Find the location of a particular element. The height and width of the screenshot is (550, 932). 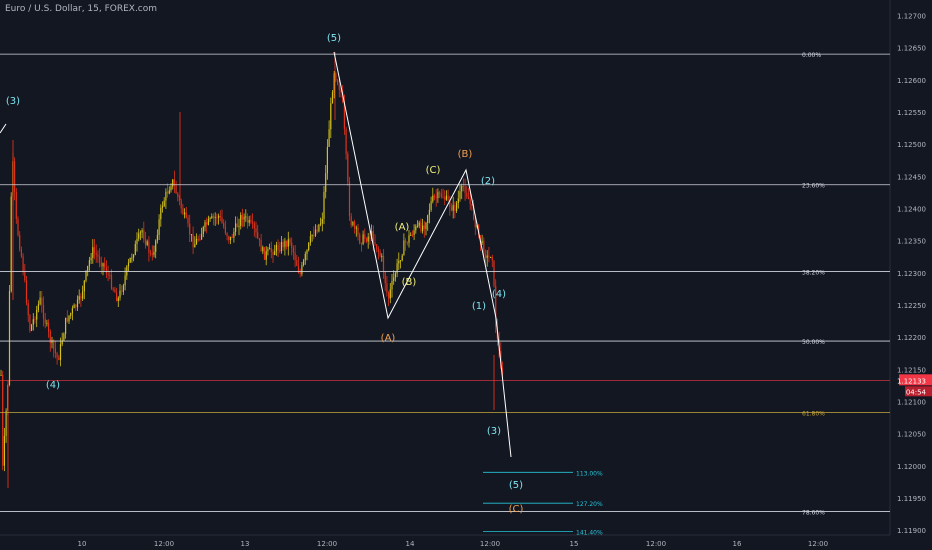

price-tick-label: 1.12300 is located at coordinates (911, 274).